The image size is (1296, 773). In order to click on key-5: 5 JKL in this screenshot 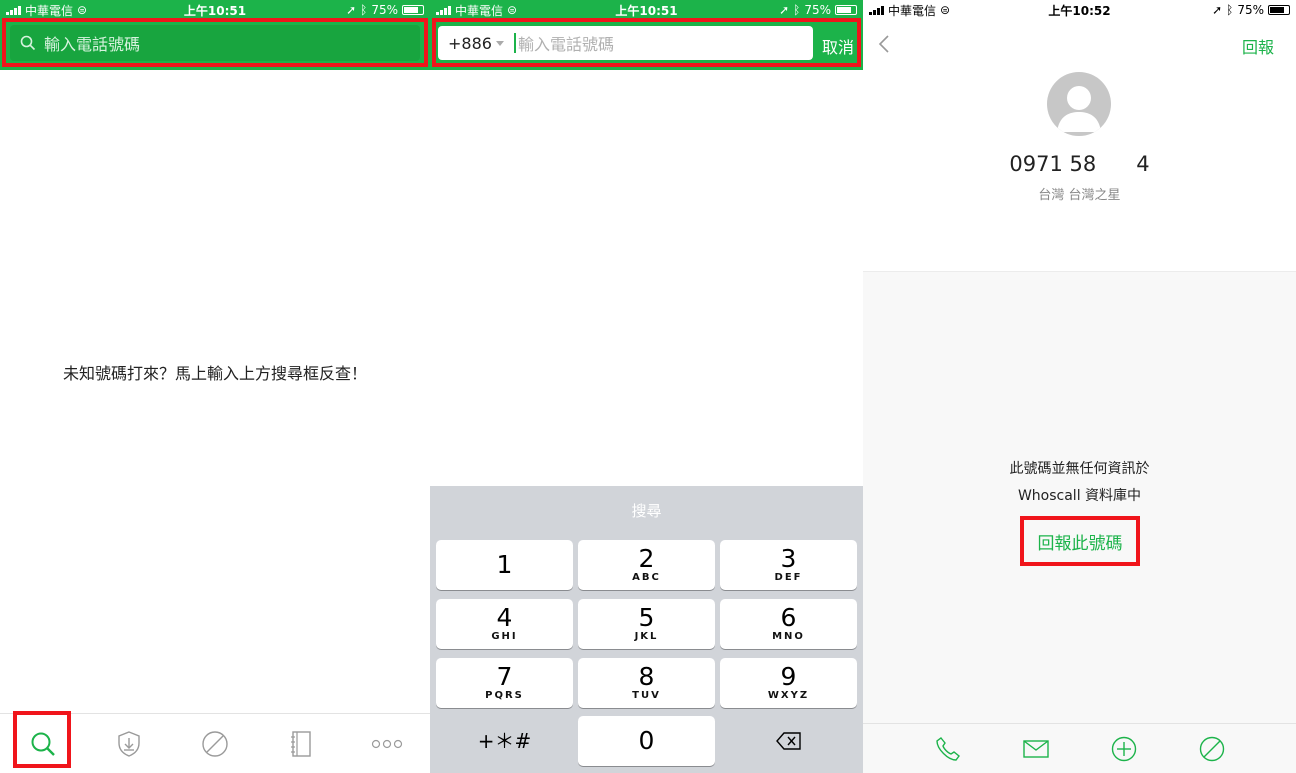, I will do `click(646, 624)`.